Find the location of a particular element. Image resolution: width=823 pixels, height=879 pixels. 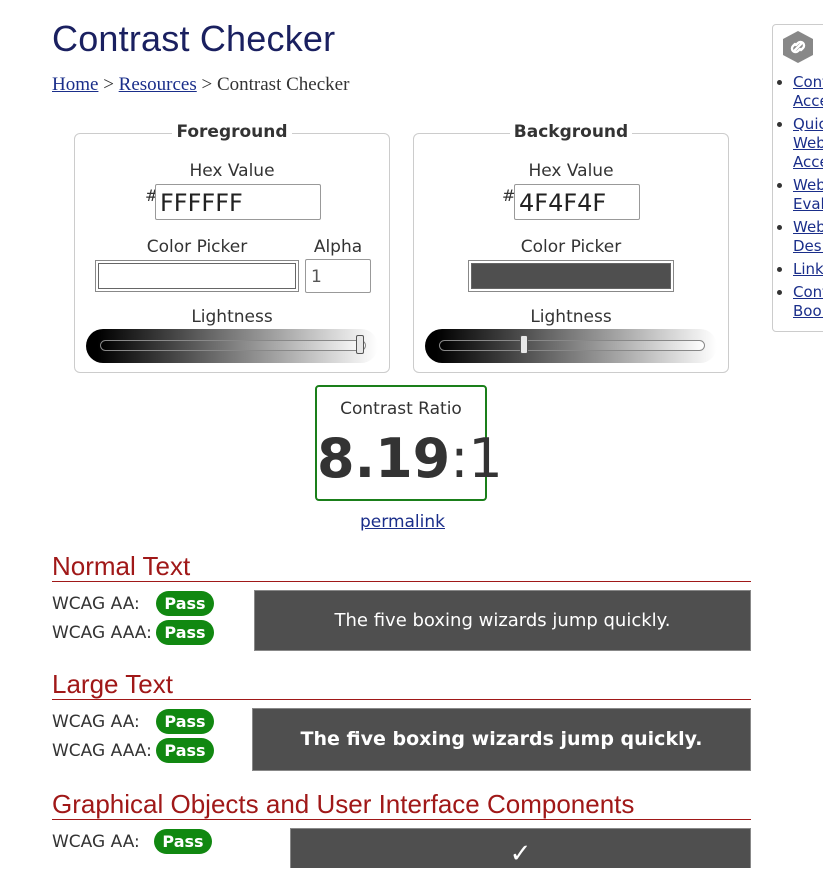

foreground-hex-input: FFFFFF is located at coordinates (238, 202).